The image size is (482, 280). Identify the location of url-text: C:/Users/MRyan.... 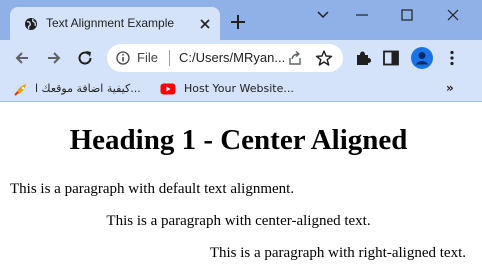
(232, 57).